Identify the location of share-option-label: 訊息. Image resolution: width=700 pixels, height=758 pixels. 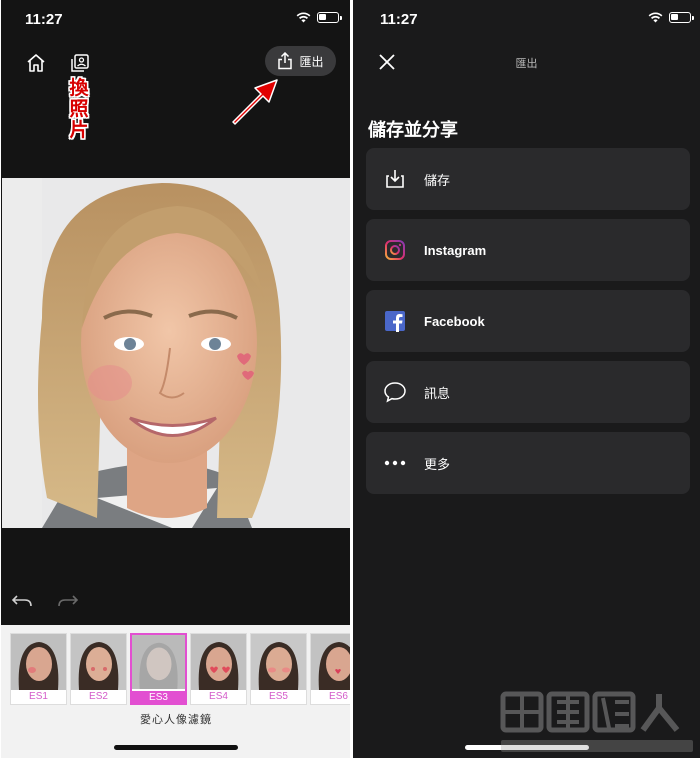
(437, 393).